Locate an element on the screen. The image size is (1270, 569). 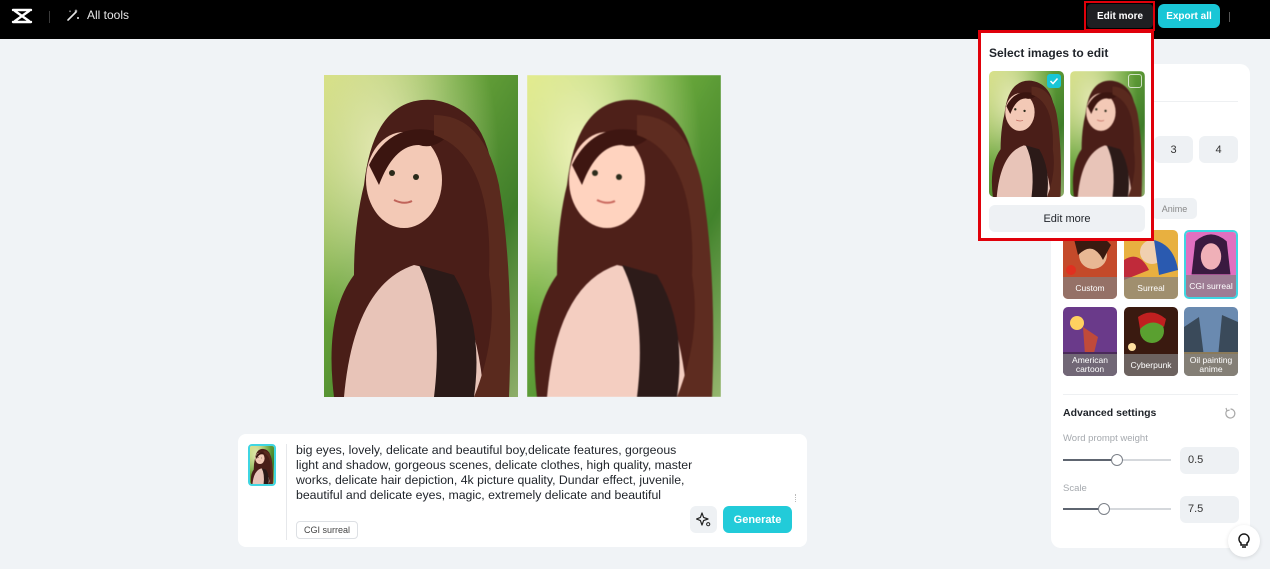
panel-divider is located at coordinates (1150, 394).